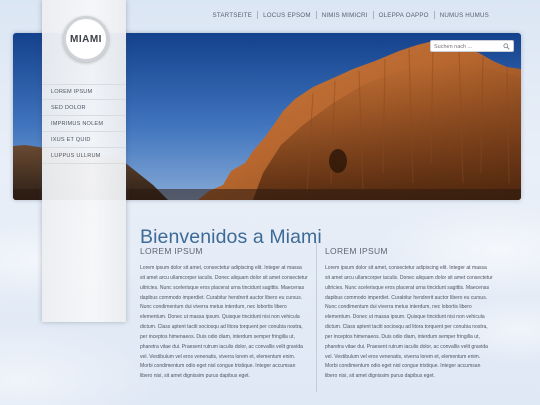 This screenshot has width=540, height=405. Describe the element at coordinates (316, 317) in the screenshot. I see `column-divider` at that location.